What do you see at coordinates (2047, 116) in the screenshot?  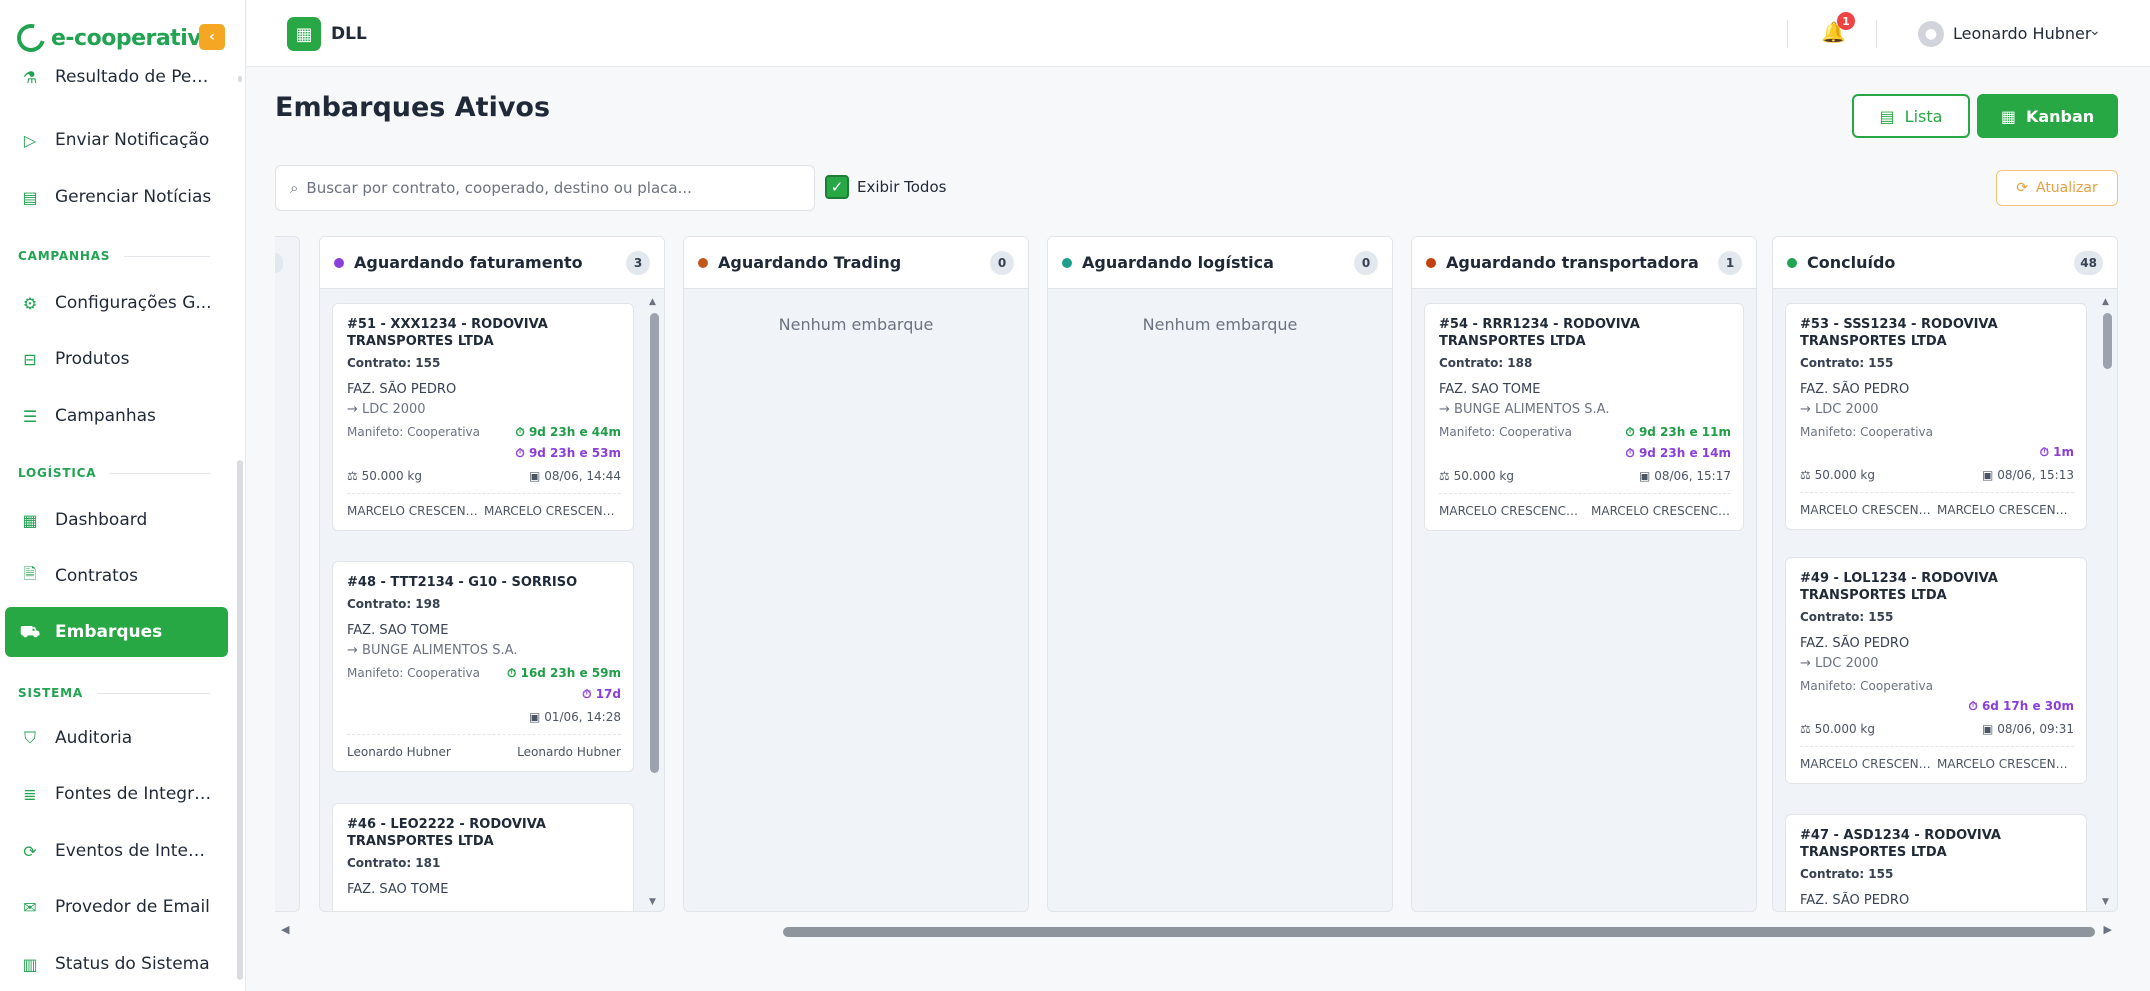 I see `kanban-view-button: ▦ Kanban` at bounding box center [2047, 116].